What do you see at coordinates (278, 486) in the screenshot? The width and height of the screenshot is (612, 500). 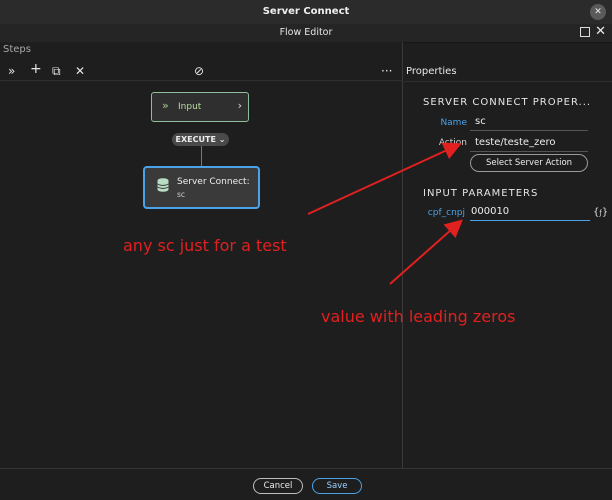 I see `cancel-button: Cancel` at bounding box center [278, 486].